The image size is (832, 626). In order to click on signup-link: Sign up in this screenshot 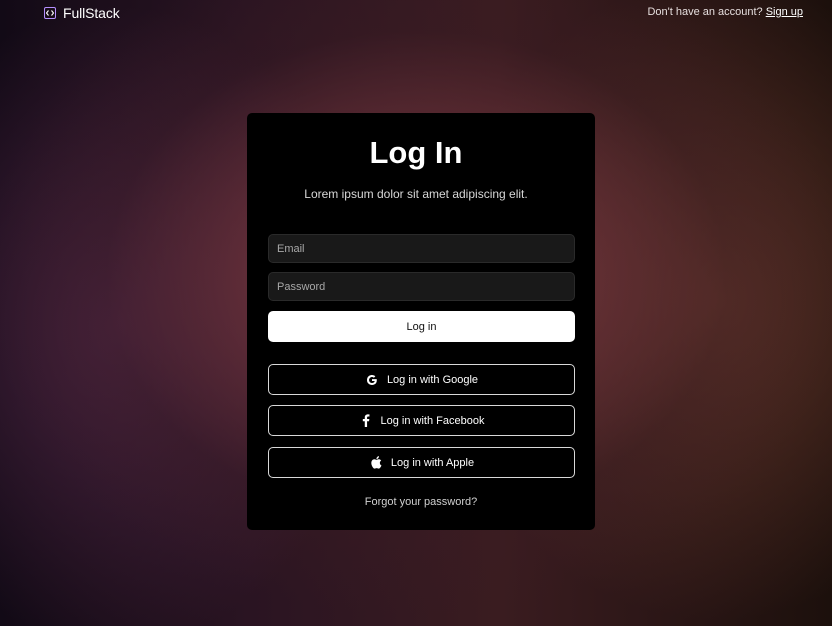, I will do `click(784, 12)`.